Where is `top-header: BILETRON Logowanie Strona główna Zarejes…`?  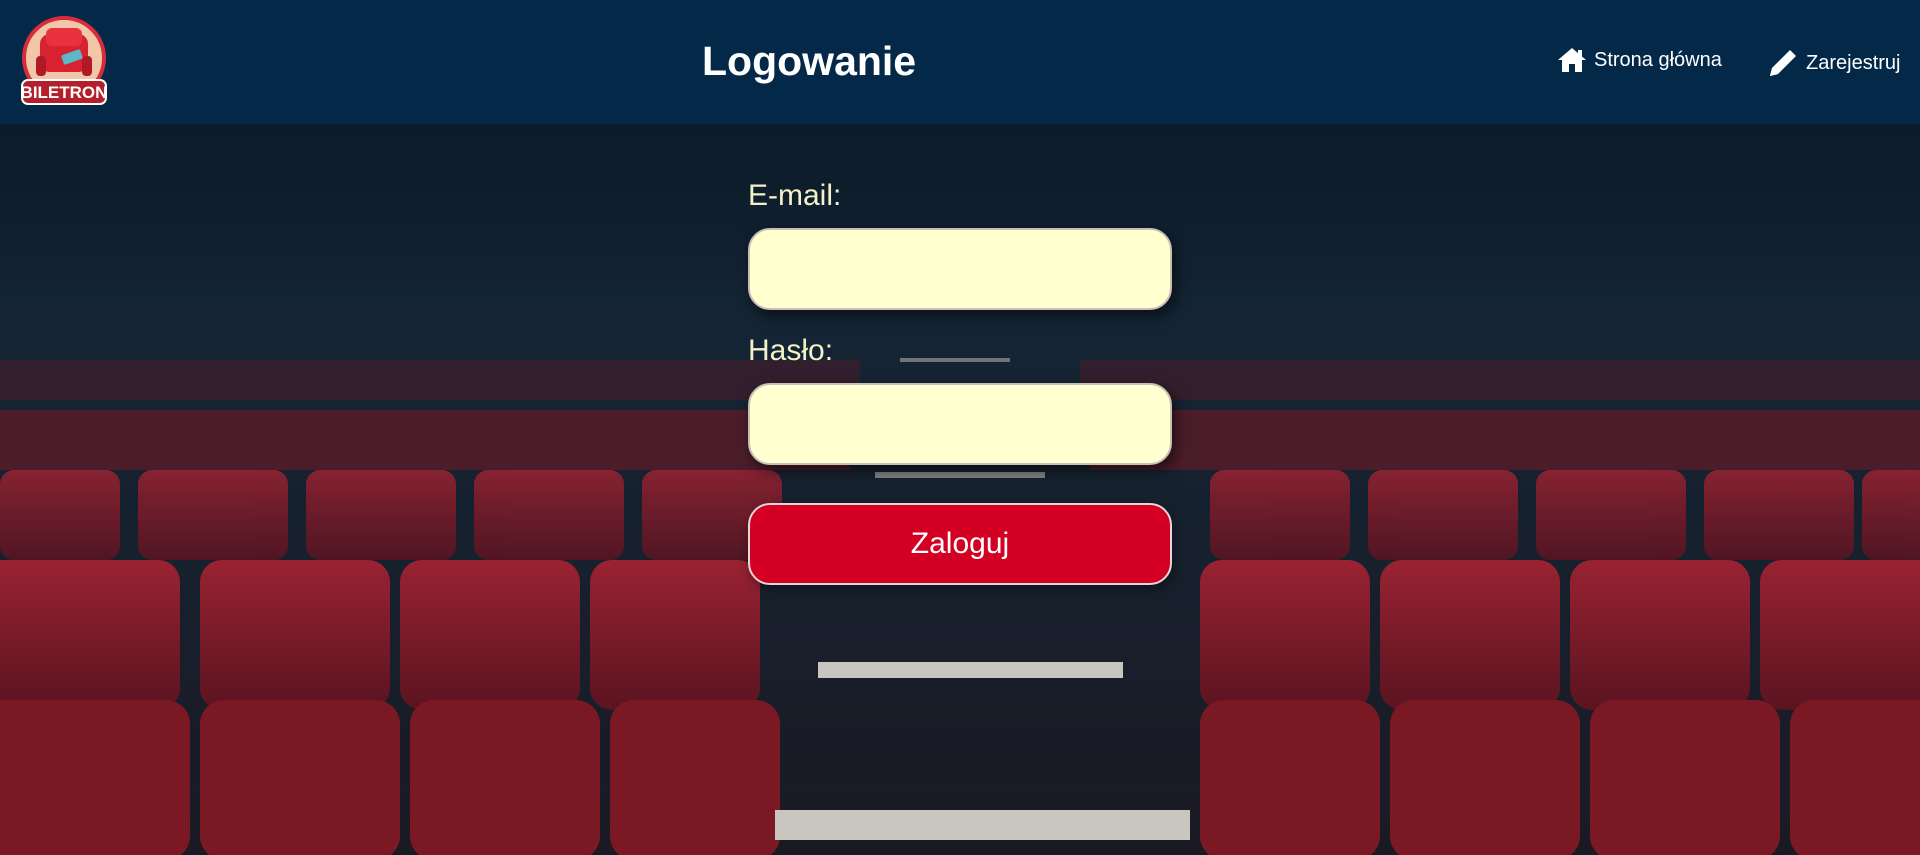 top-header: BILETRON Logowanie Strona główna Zarejes… is located at coordinates (960, 62).